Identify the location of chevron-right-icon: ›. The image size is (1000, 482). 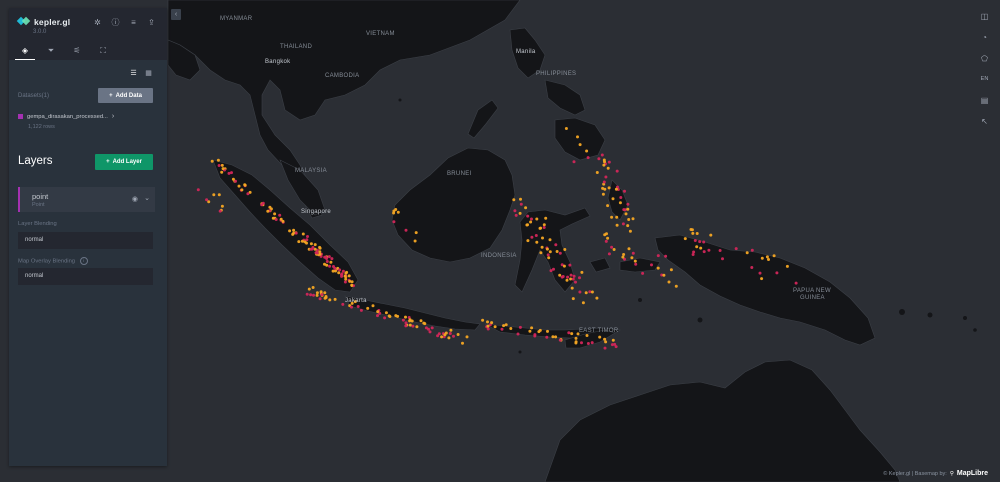
(113, 116).